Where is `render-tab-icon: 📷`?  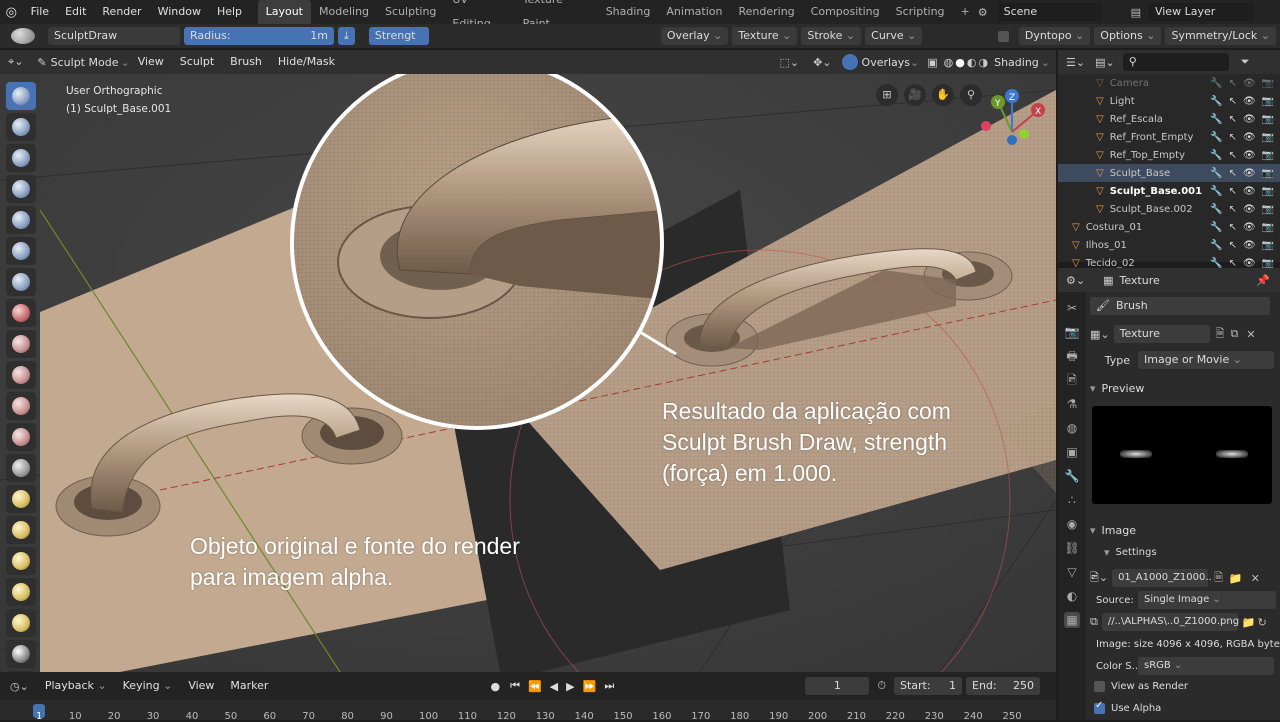 render-tab-icon: 📷 is located at coordinates (1072, 332).